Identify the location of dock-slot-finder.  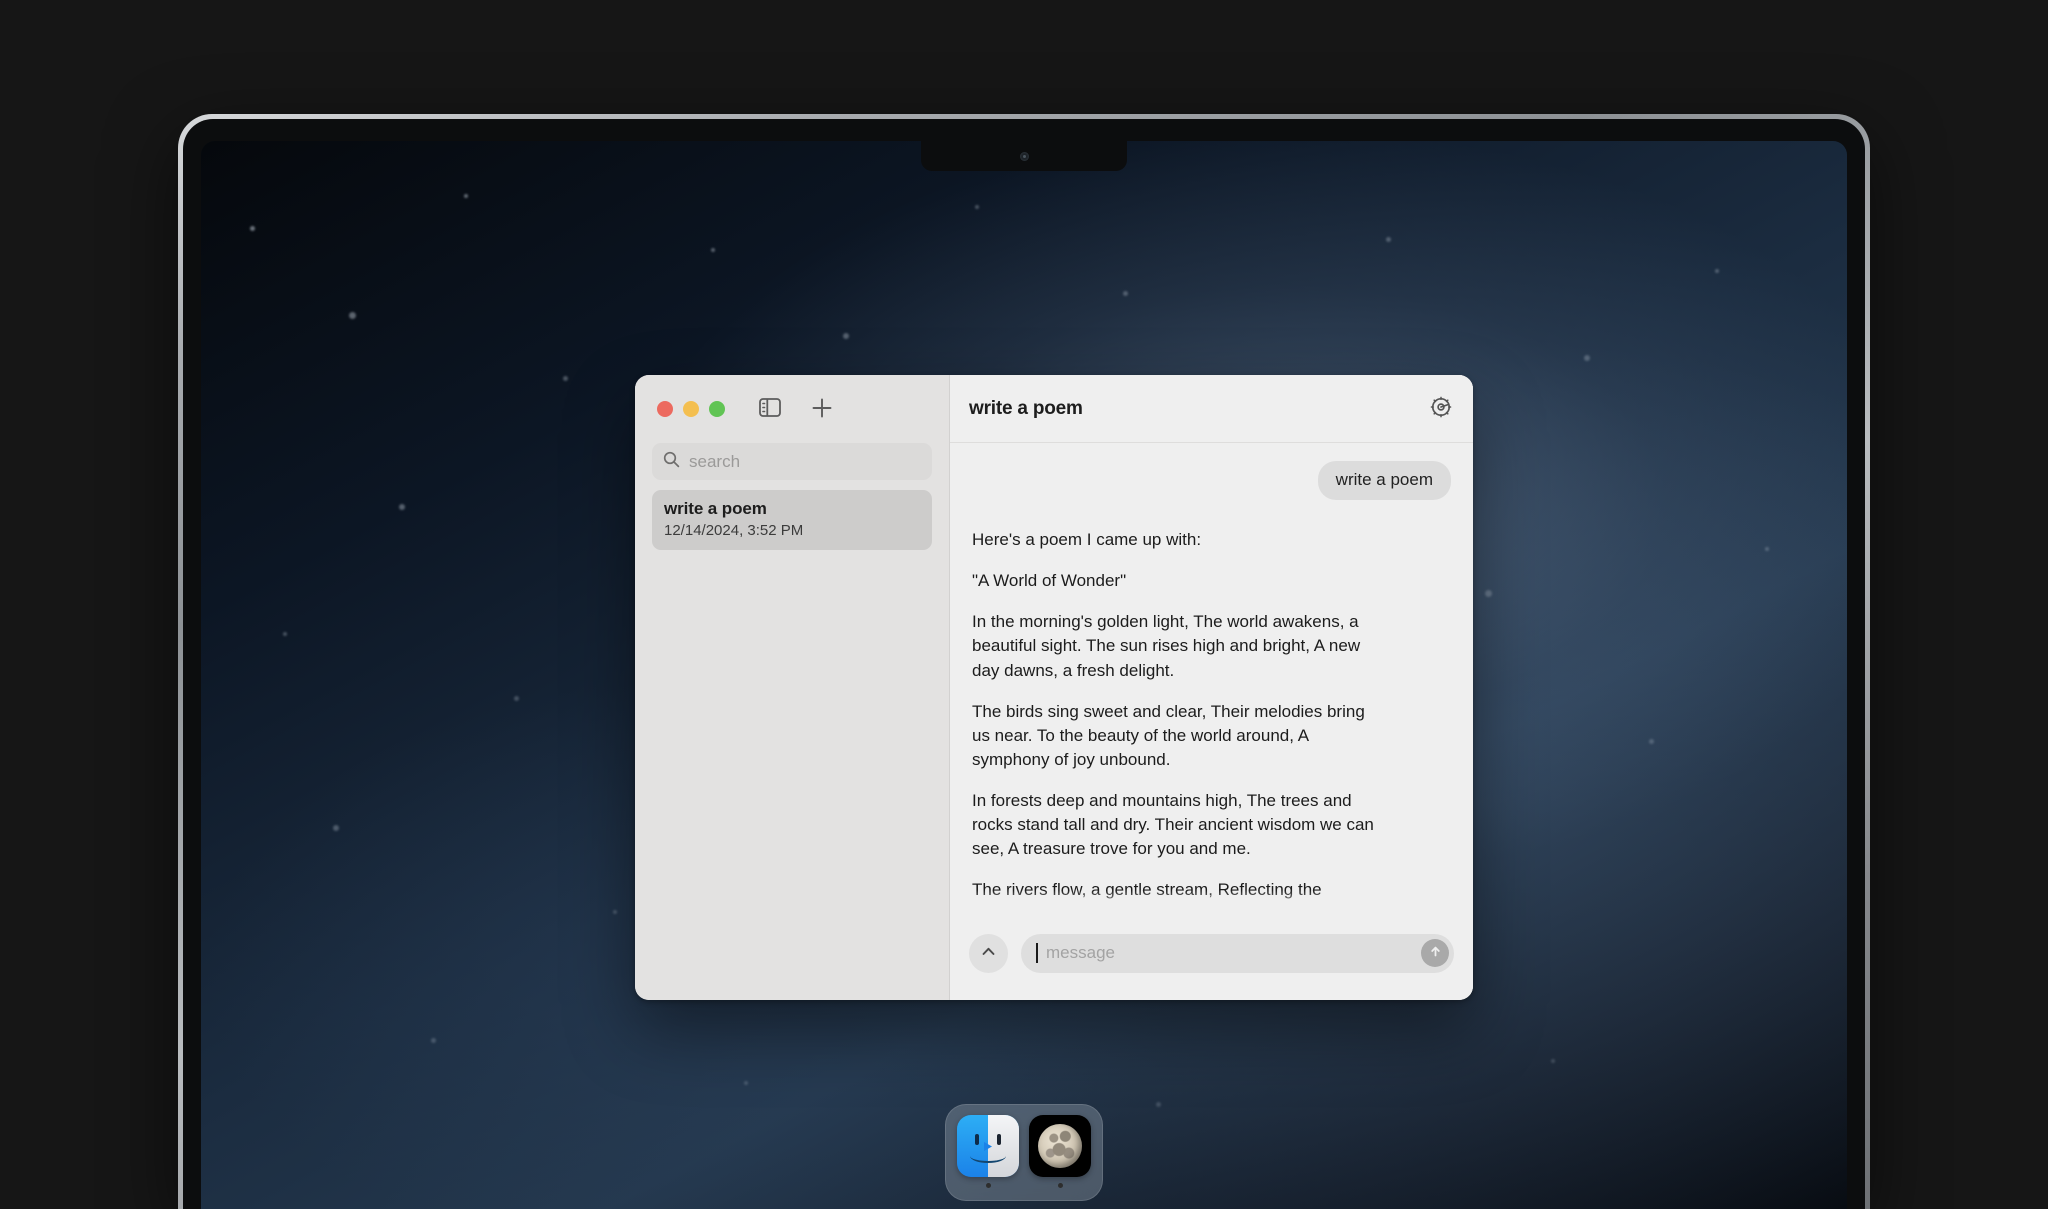
(988, 1151).